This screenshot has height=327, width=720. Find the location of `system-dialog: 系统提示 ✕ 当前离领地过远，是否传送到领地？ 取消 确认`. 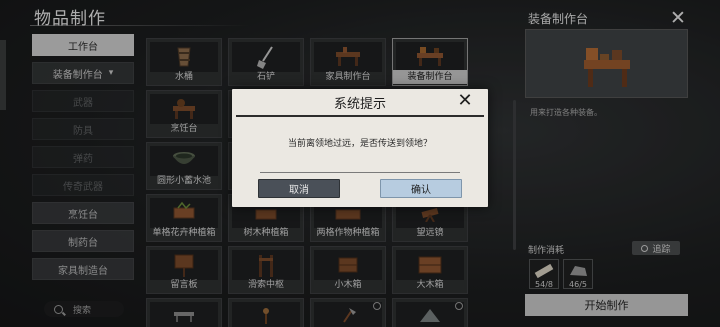

system-dialog: 系统提示 ✕ 当前离领地过远，是否传送到领地？ 取消 确认 is located at coordinates (360, 148).